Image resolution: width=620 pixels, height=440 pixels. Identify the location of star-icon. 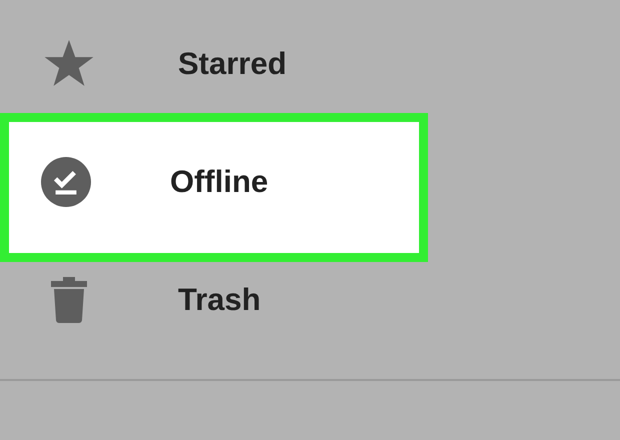
(69, 64).